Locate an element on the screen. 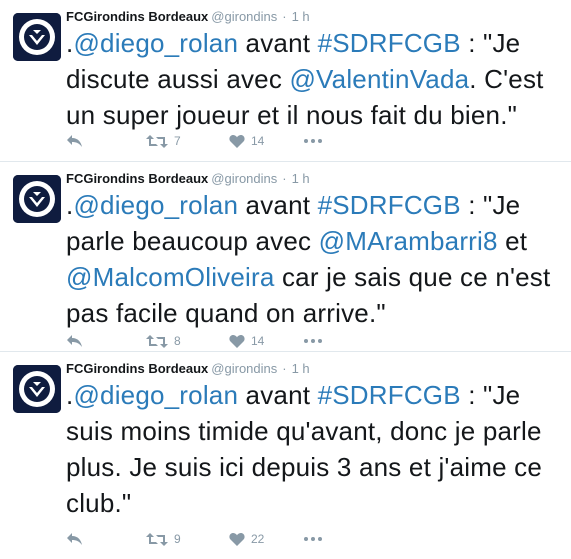 The width and height of the screenshot is (571, 559). retweet-count: 8 is located at coordinates (177, 341).